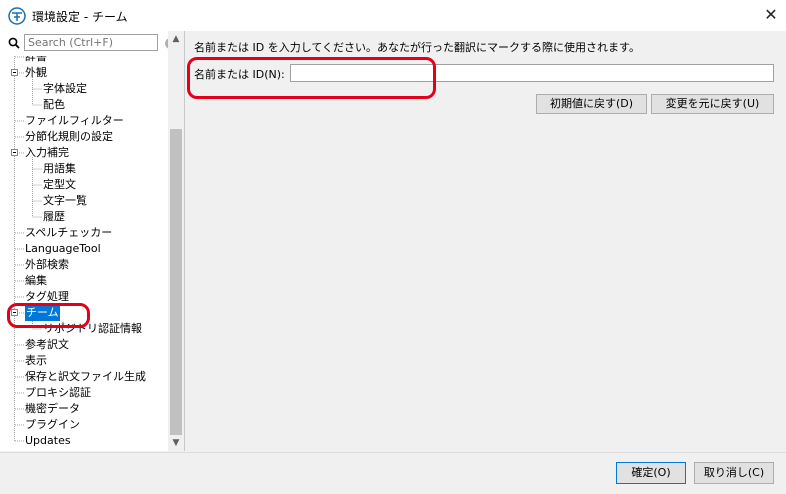 The width and height of the screenshot is (786, 494). What do you see at coordinates (47, 296) in the screenshot?
I see `tree-item-label: タグ処理` at bounding box center [47, 296].